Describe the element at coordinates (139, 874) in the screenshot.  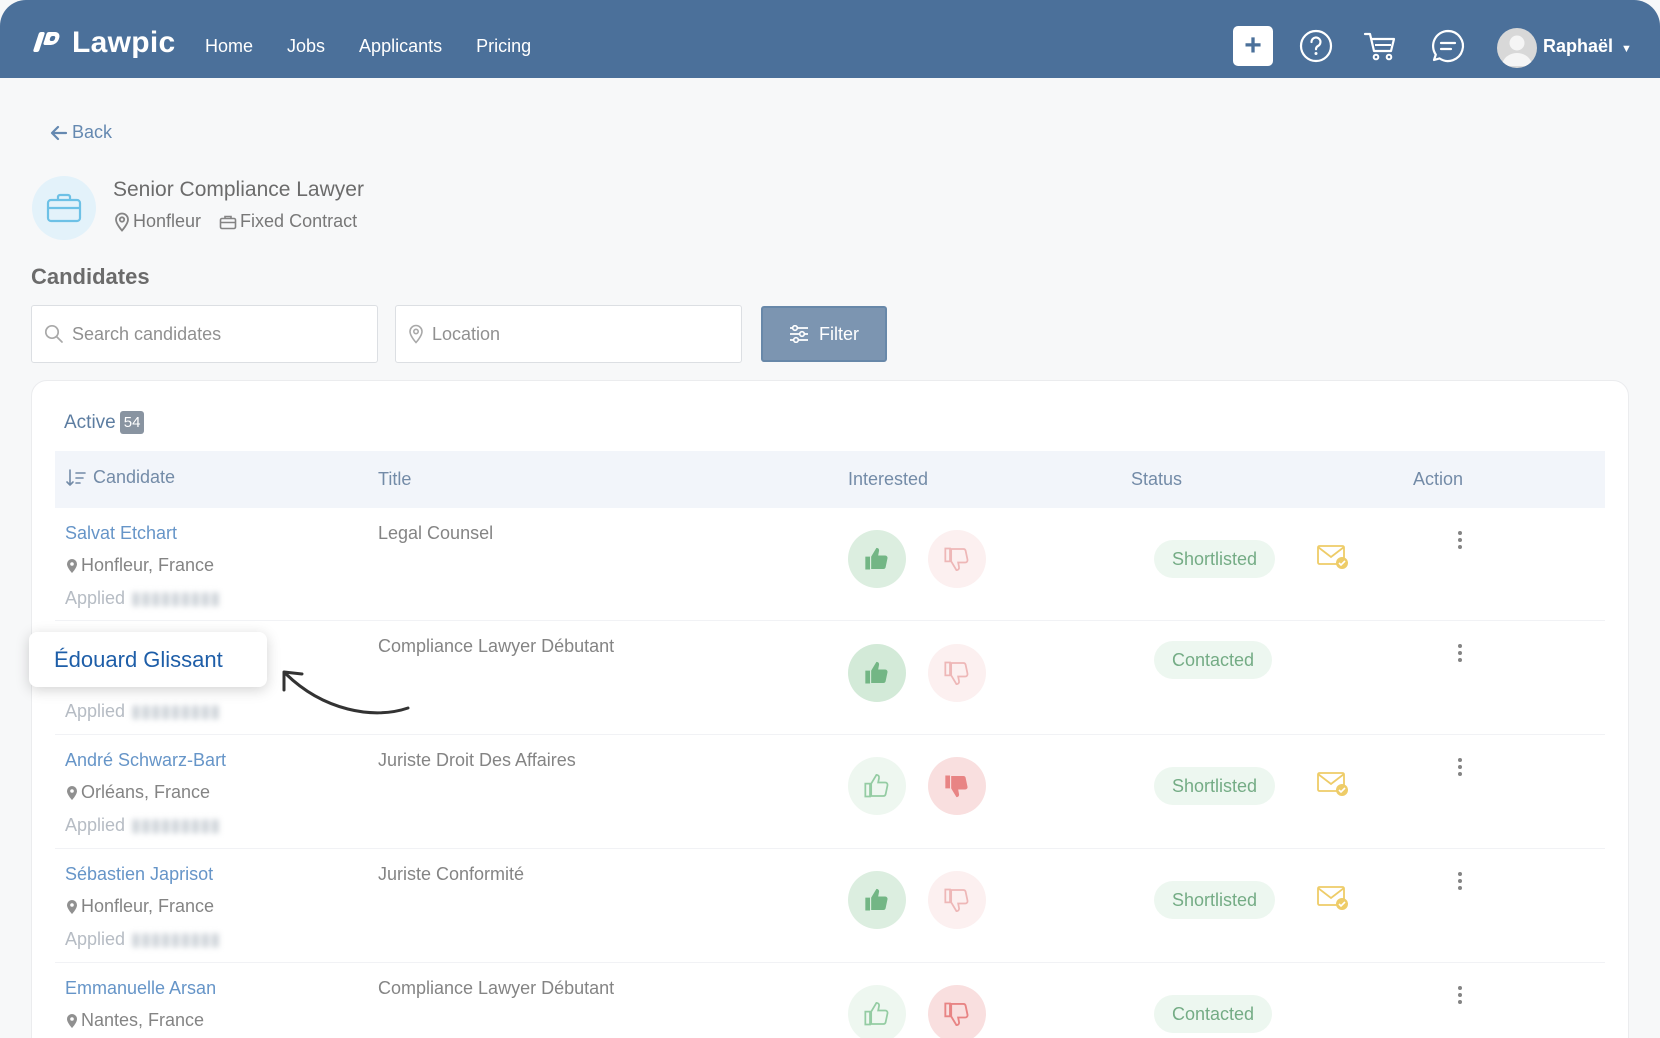
I see `candidate-name: Sébastien Japrisot` at that location.